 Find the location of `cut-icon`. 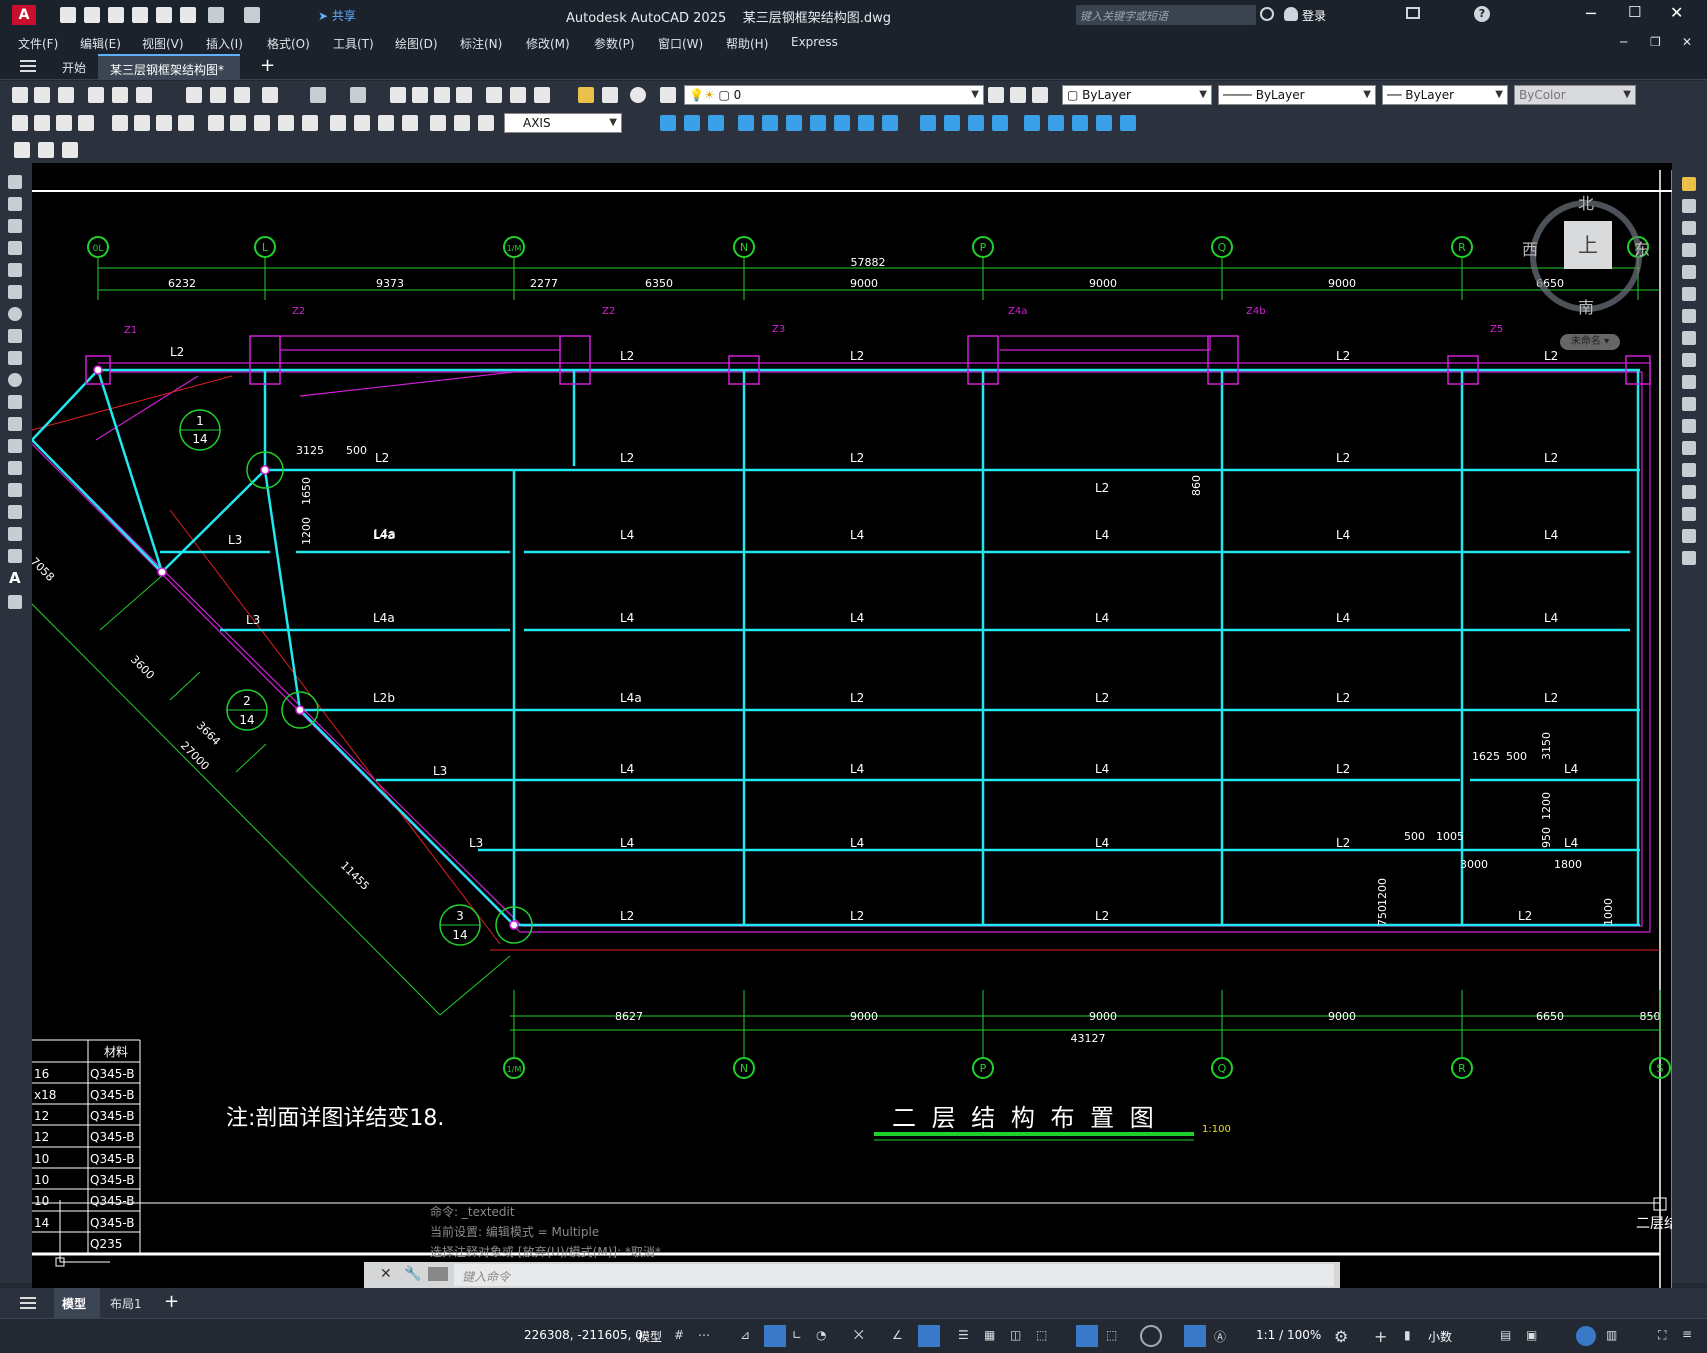

cut-icon is located at coordinates (194, 95).